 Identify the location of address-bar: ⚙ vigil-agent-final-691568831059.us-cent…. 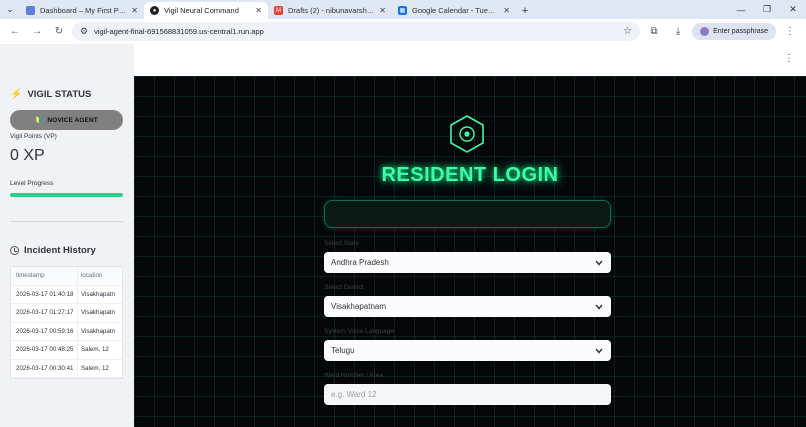
(356, 31).